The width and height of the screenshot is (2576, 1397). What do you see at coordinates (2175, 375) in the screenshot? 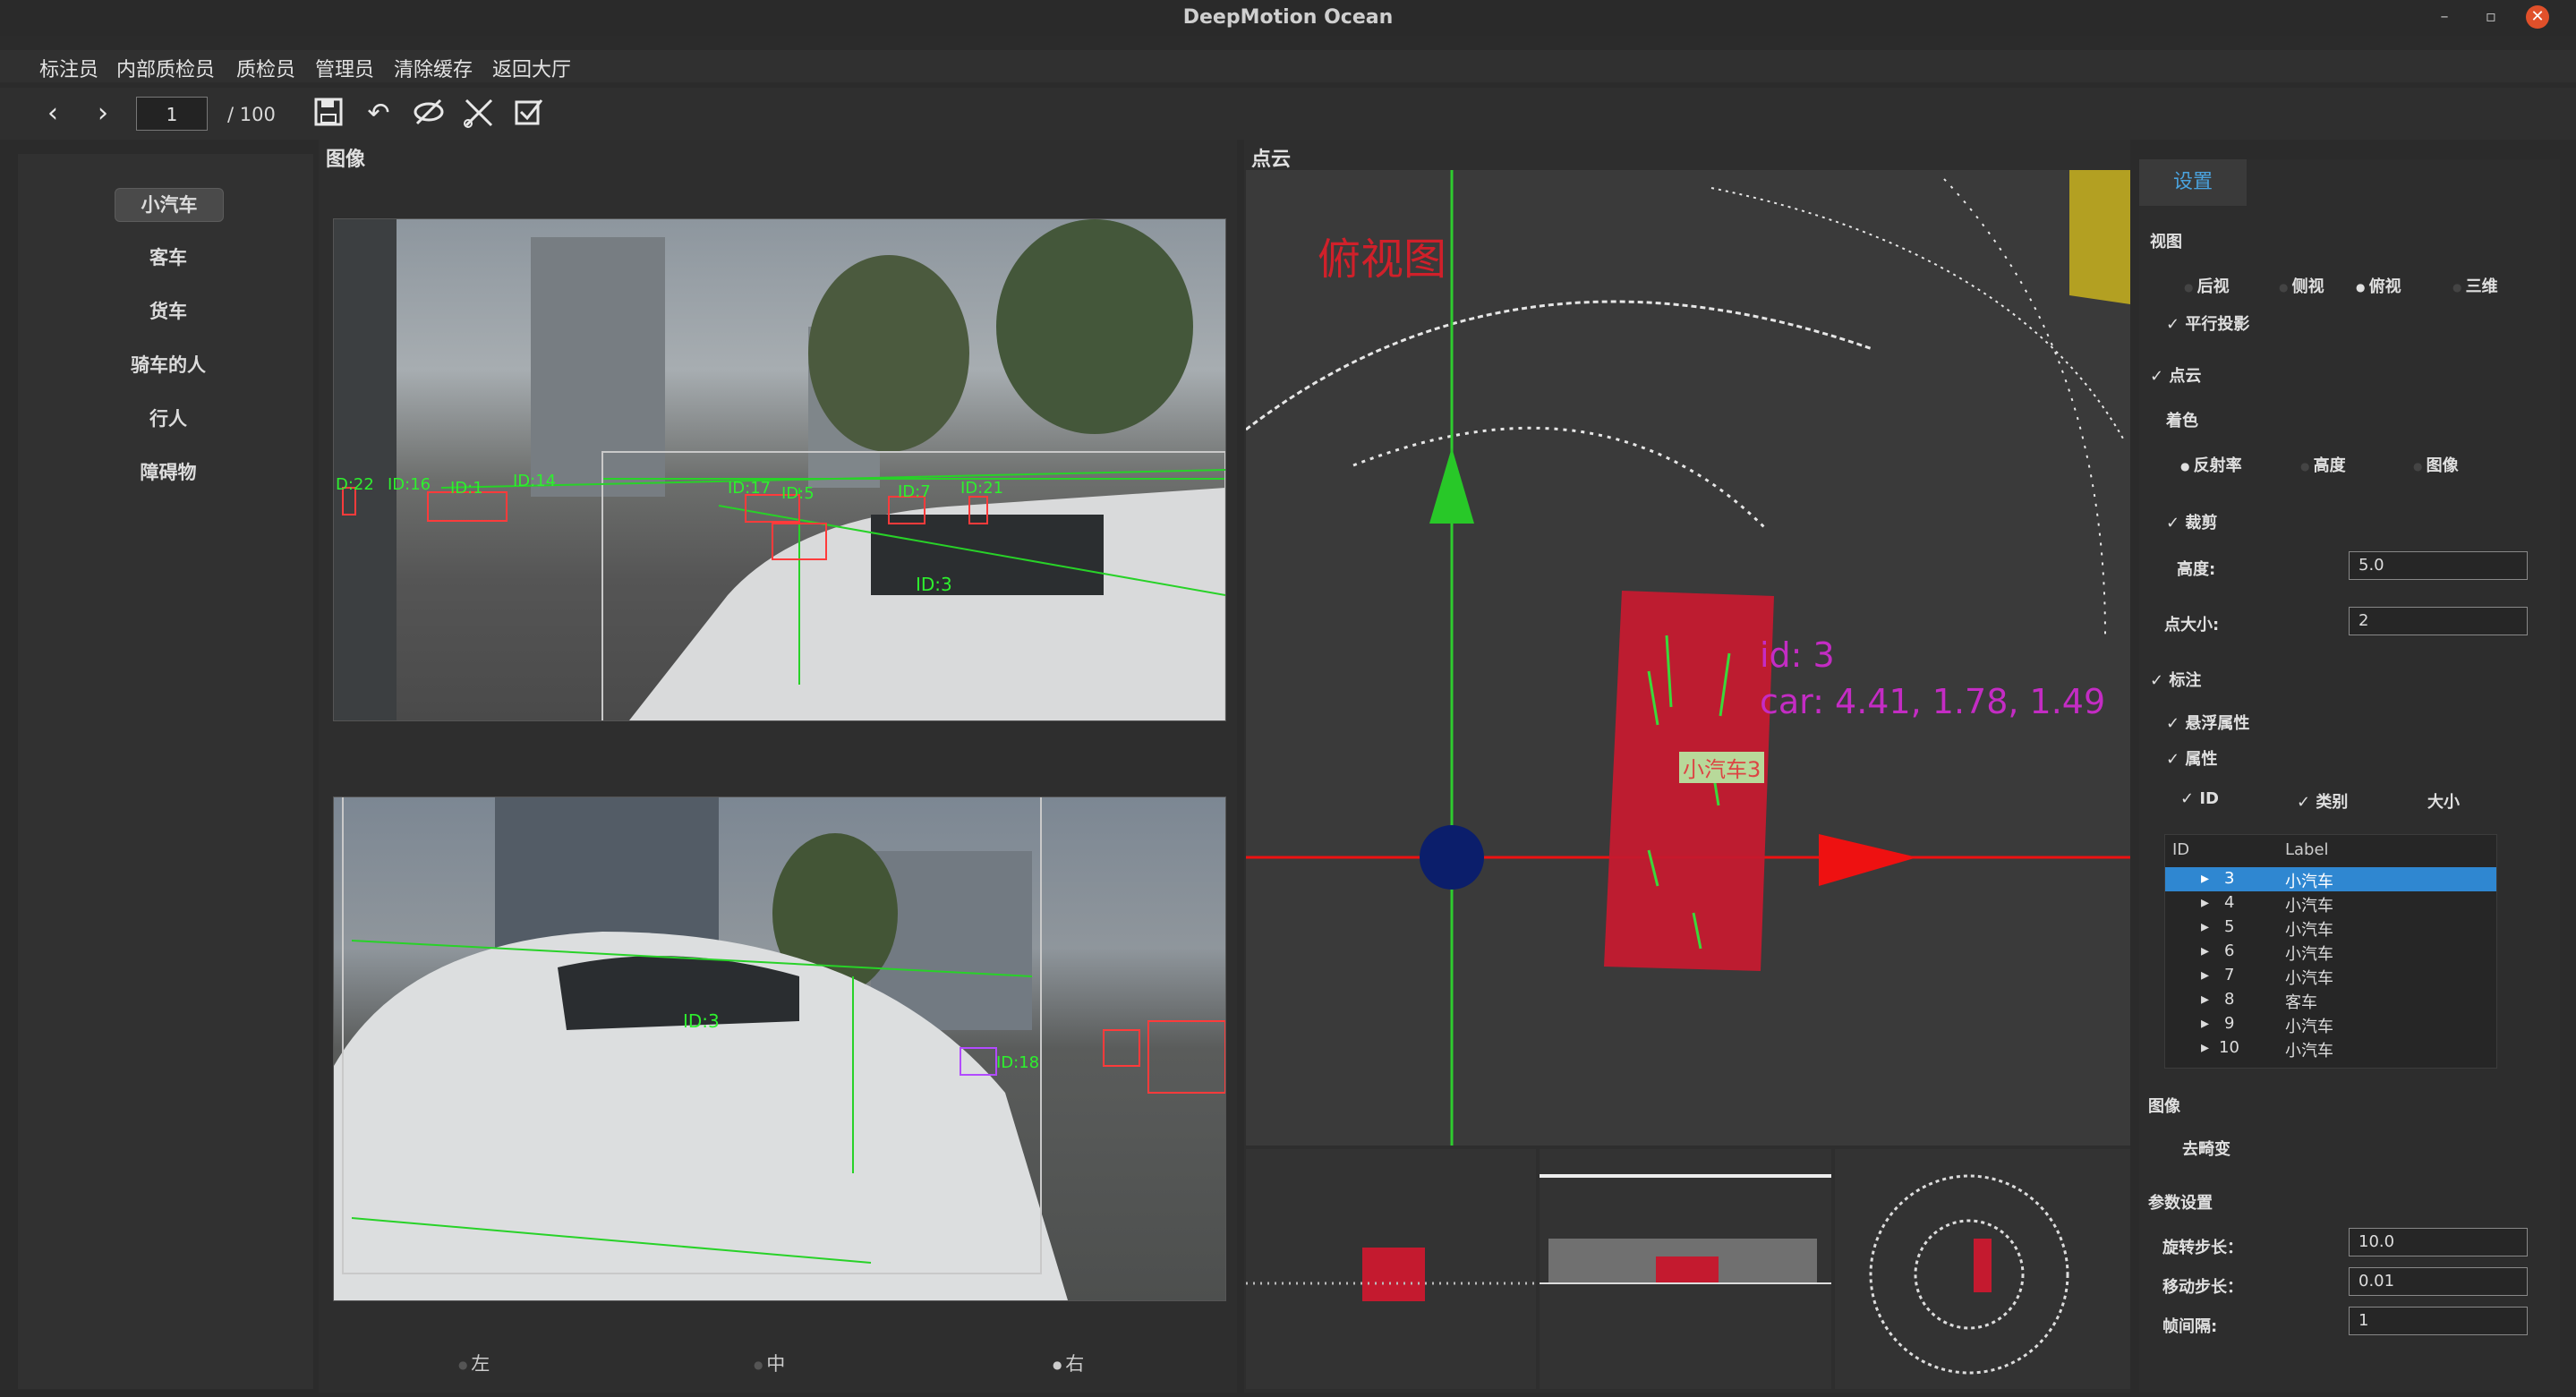
I see `pointcloud-section-checkbox: 点云` at bounding box center [2175, 375].